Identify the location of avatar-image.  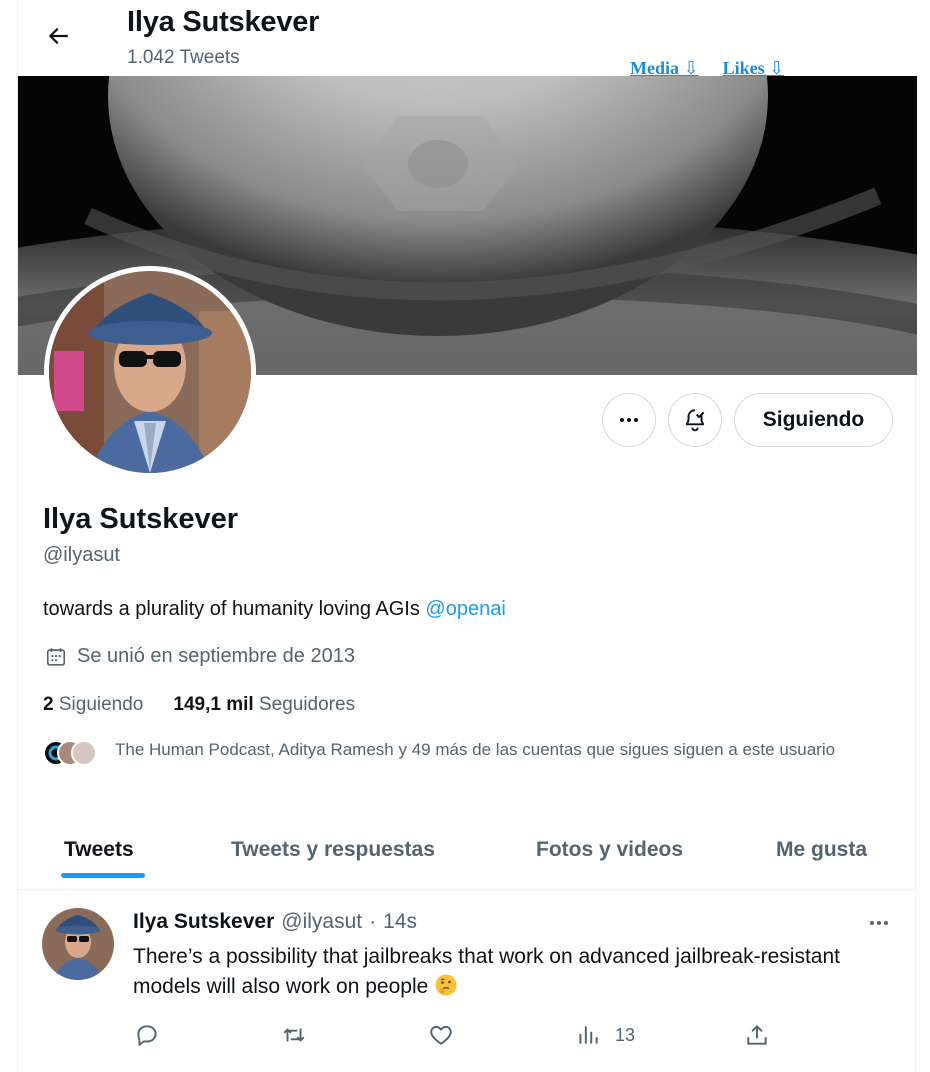
(150, 372).